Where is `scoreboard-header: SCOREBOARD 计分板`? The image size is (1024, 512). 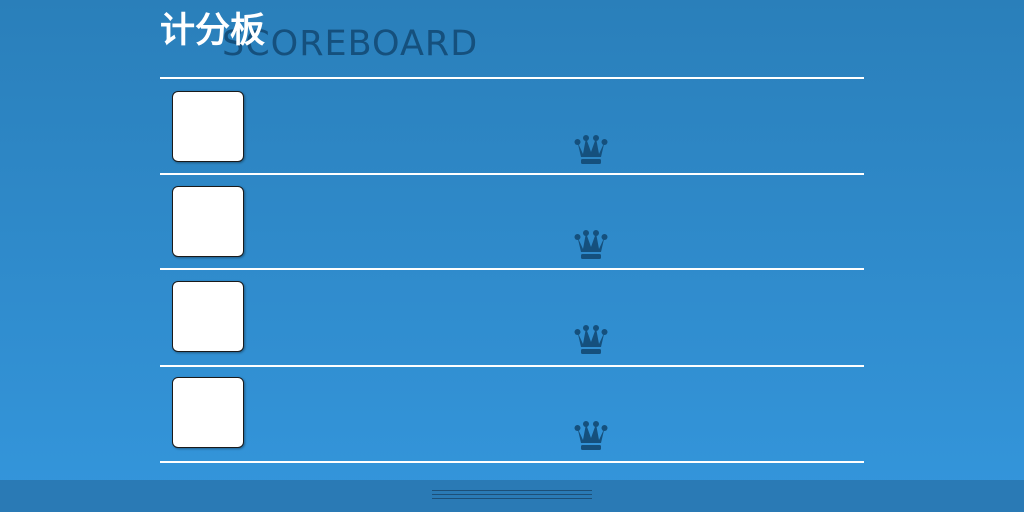
scoreboard-header: SCOREBOARD 计分板 is located at coordinates (512, 39).